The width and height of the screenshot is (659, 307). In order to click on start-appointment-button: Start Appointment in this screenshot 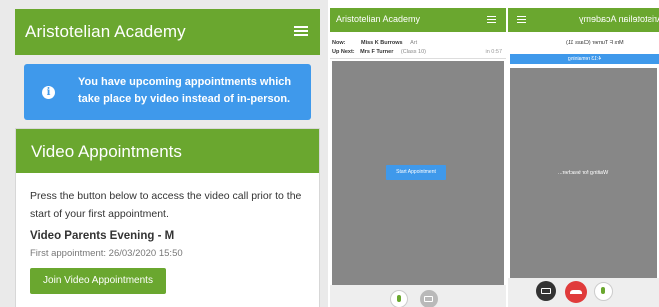, I will do `click(416, 172)`.